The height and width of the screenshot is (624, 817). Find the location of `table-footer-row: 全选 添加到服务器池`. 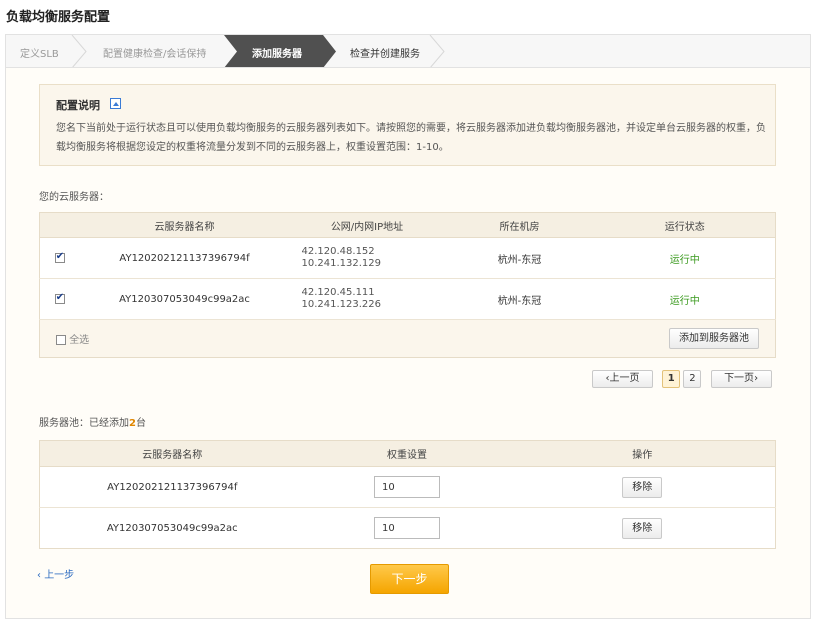

table-footer-row: 全选 添加到服务器池 is located at coordinates (407, 338).